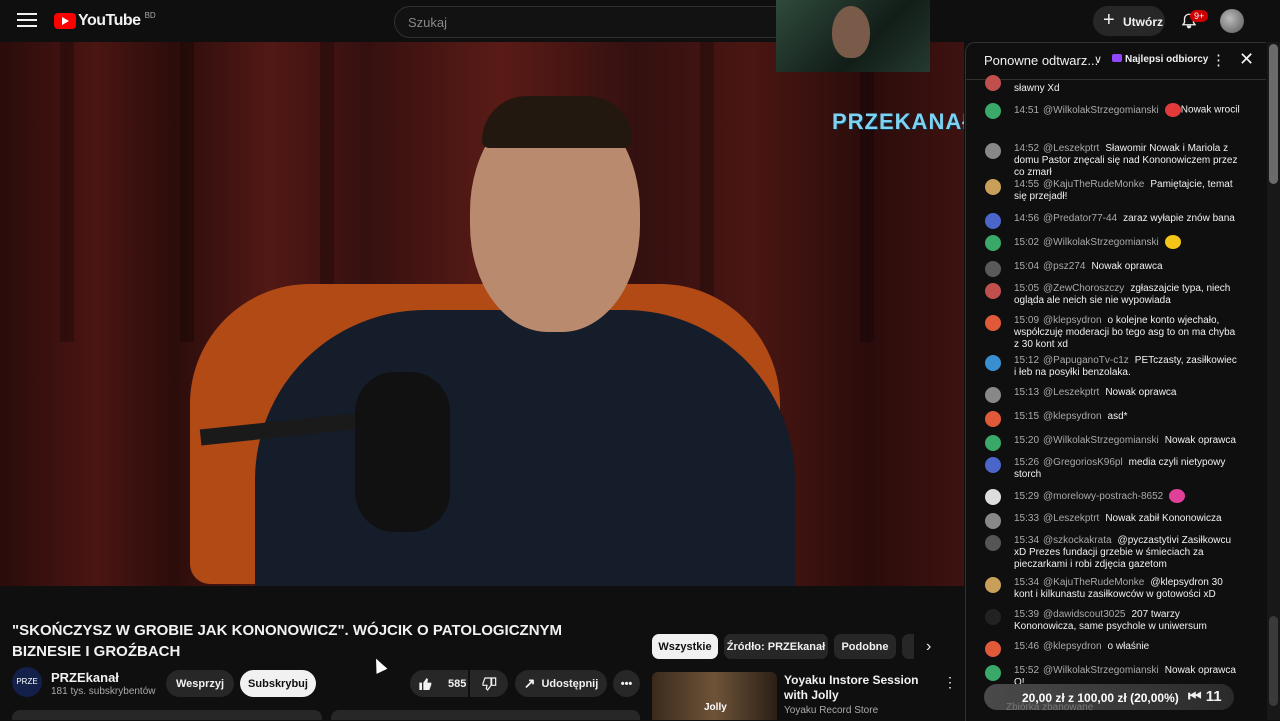  I want to click on chat-scrollbar-thumb, so click(1273, 661).